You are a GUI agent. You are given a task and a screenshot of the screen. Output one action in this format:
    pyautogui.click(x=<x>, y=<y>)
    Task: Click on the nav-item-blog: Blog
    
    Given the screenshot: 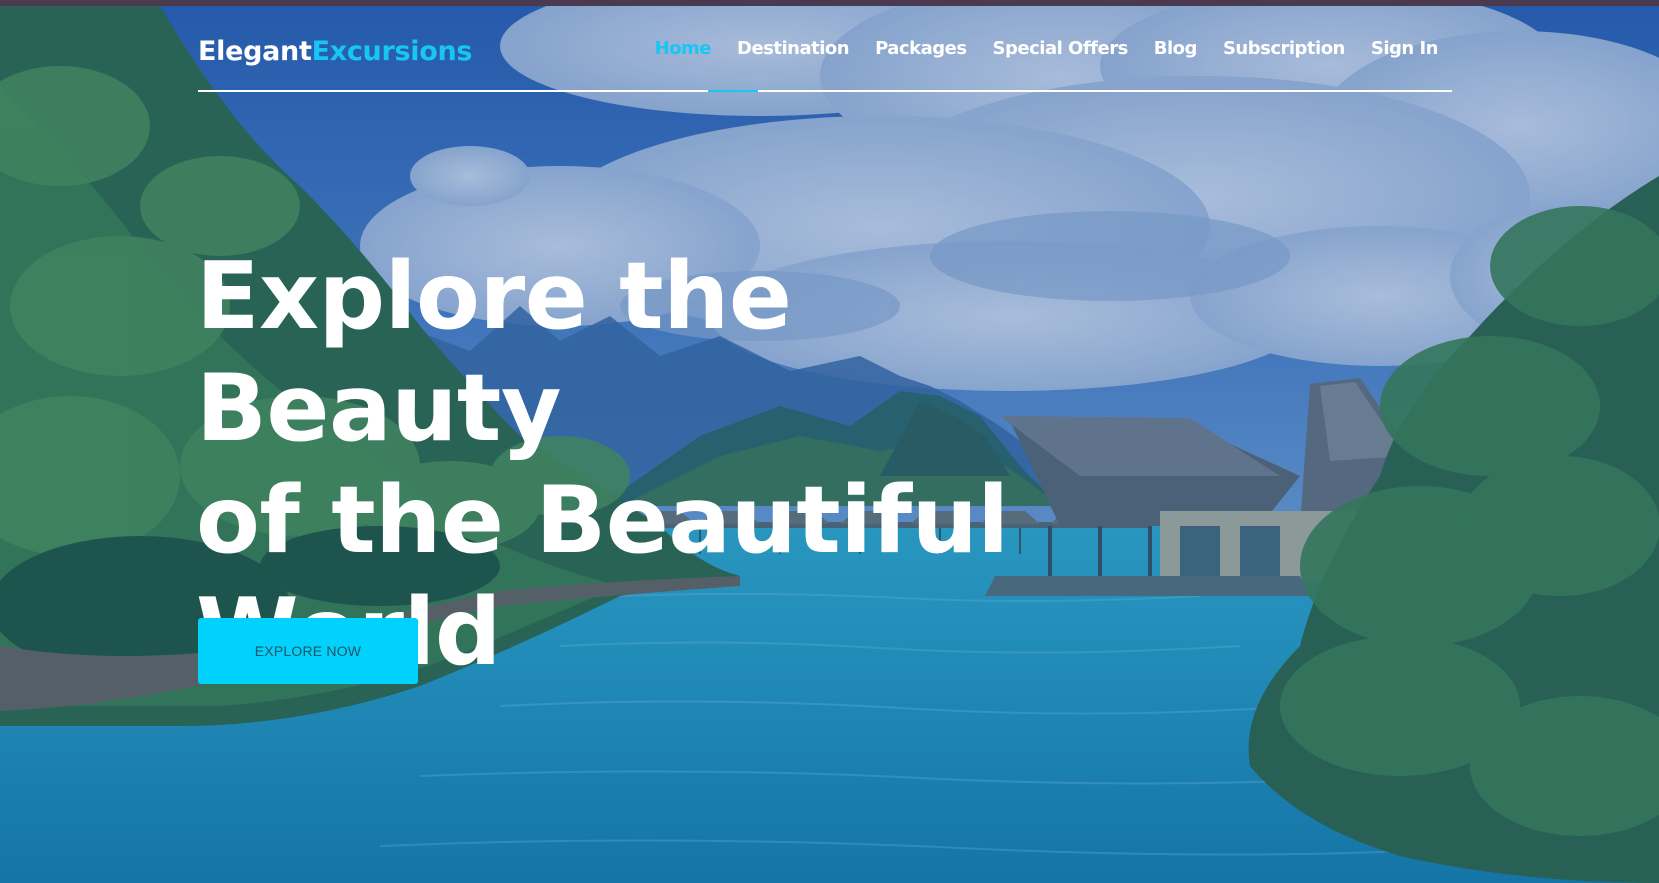 What is the action you would take?
    pyautogui.click(x=1176, y=48)
    